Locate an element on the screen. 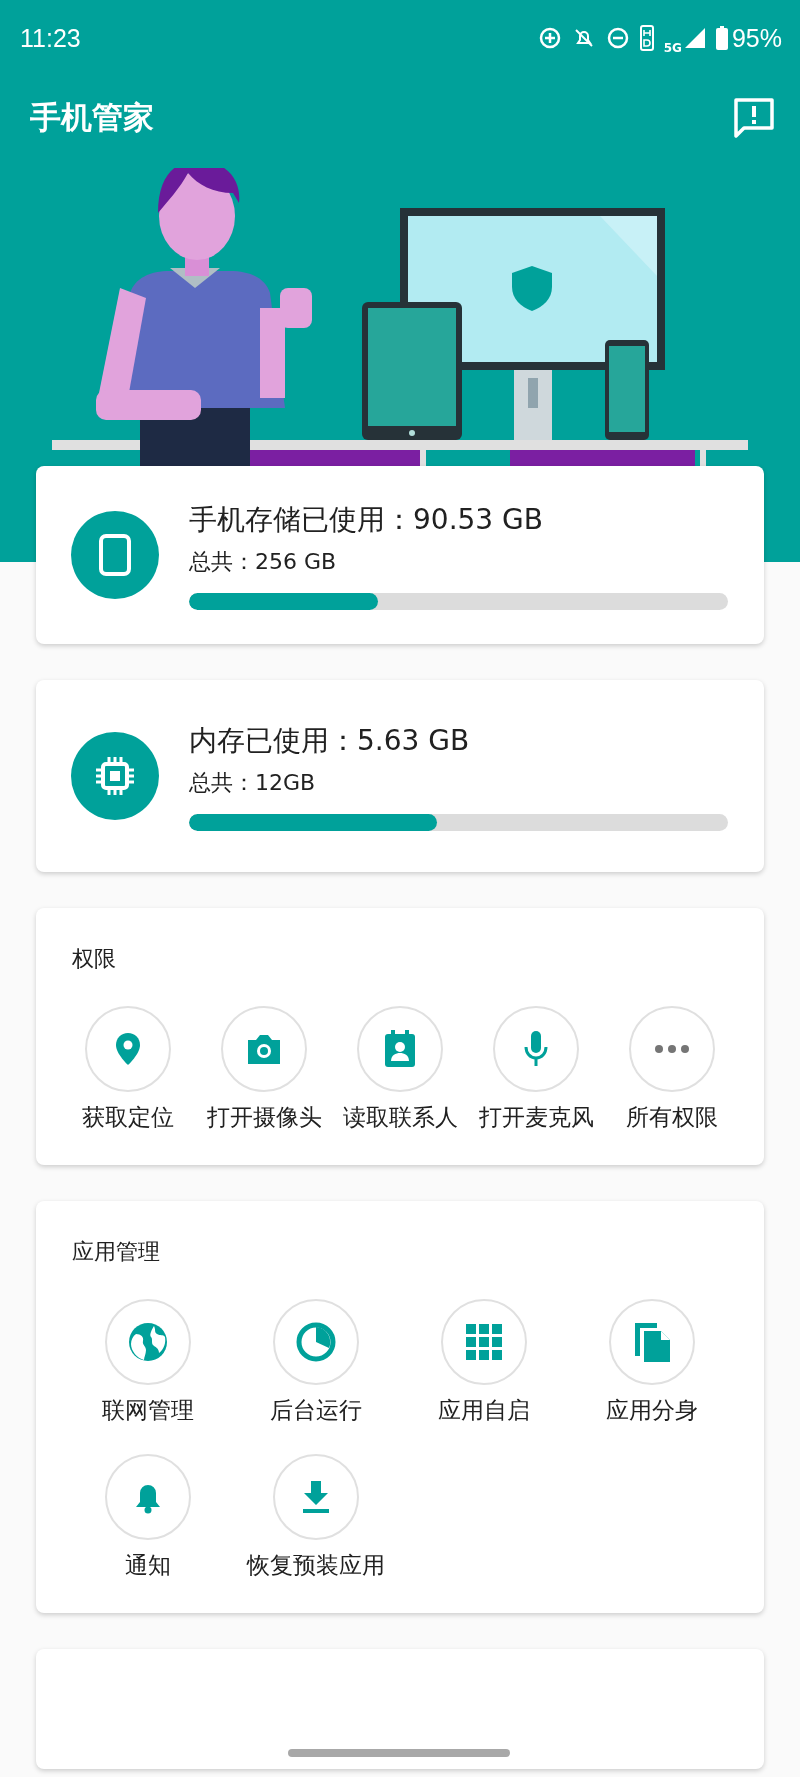 The width and height of the screenshot is (800, 1777). globe-icon is located at coordinates (148, 1342).